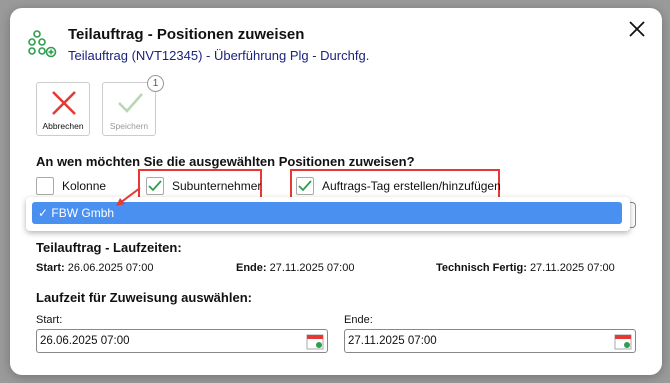 The width and height of the screenshot is (670, 383). Describe the element at coordinates (637, 29) in the screenshot. I see `close-icon` at that location.